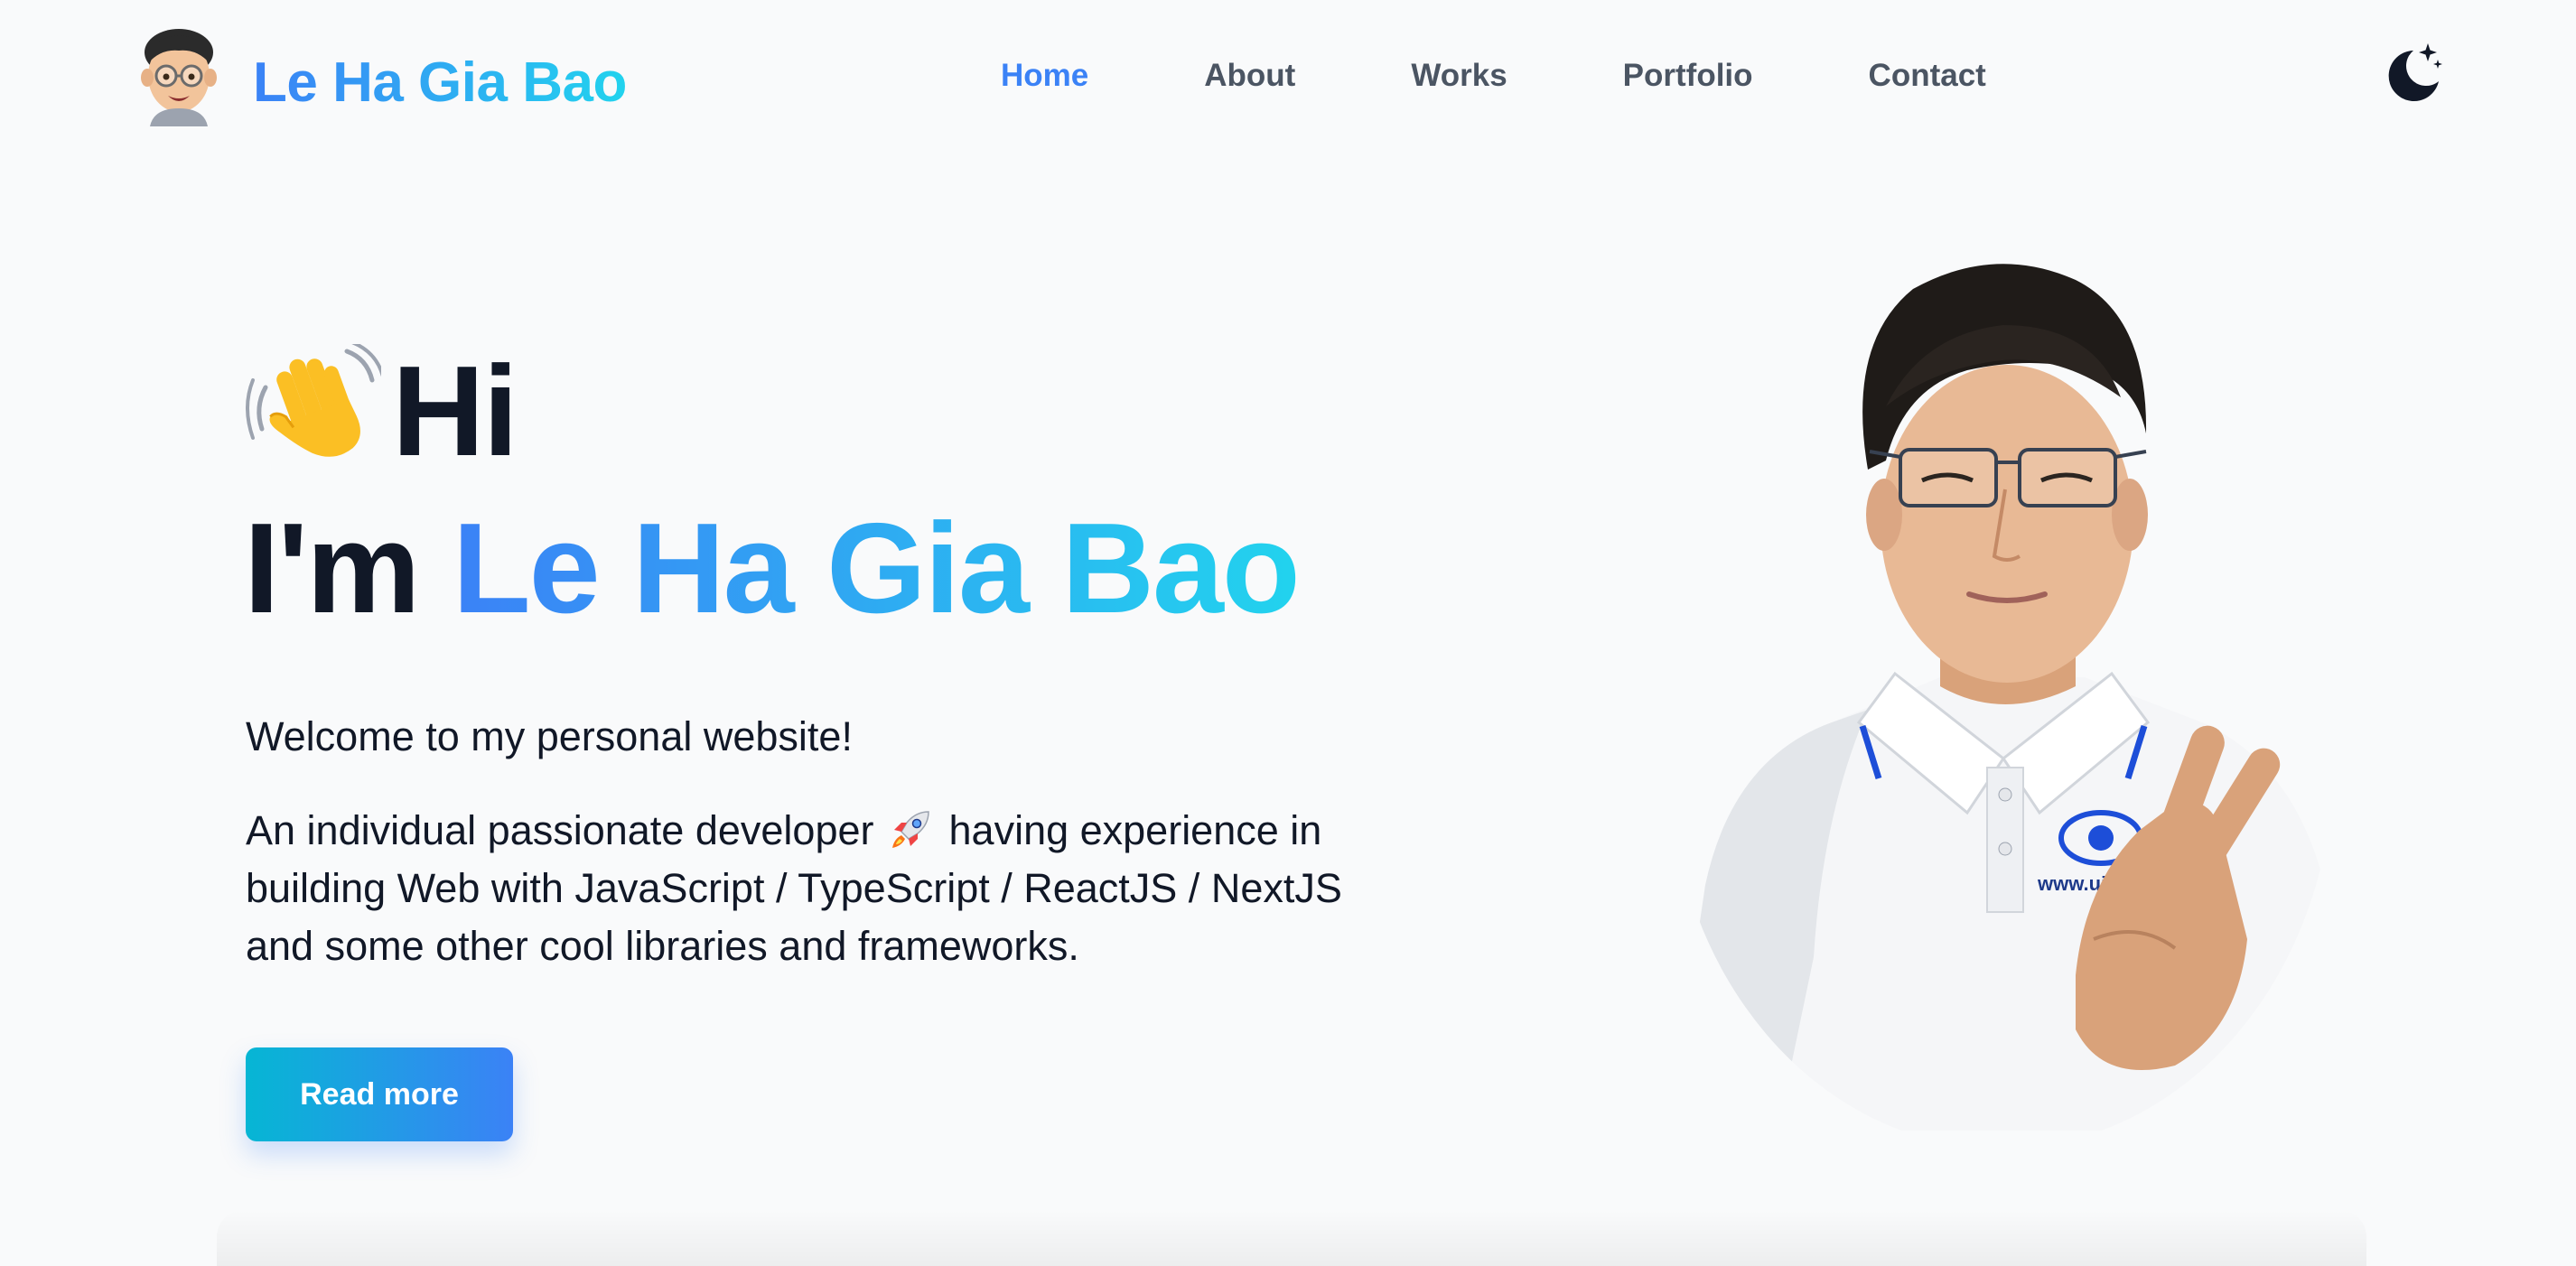 This screenshot has width=2576, height=1266. I want to click on intro-text-part-1: An individual passionate developer, so click(560, 830).